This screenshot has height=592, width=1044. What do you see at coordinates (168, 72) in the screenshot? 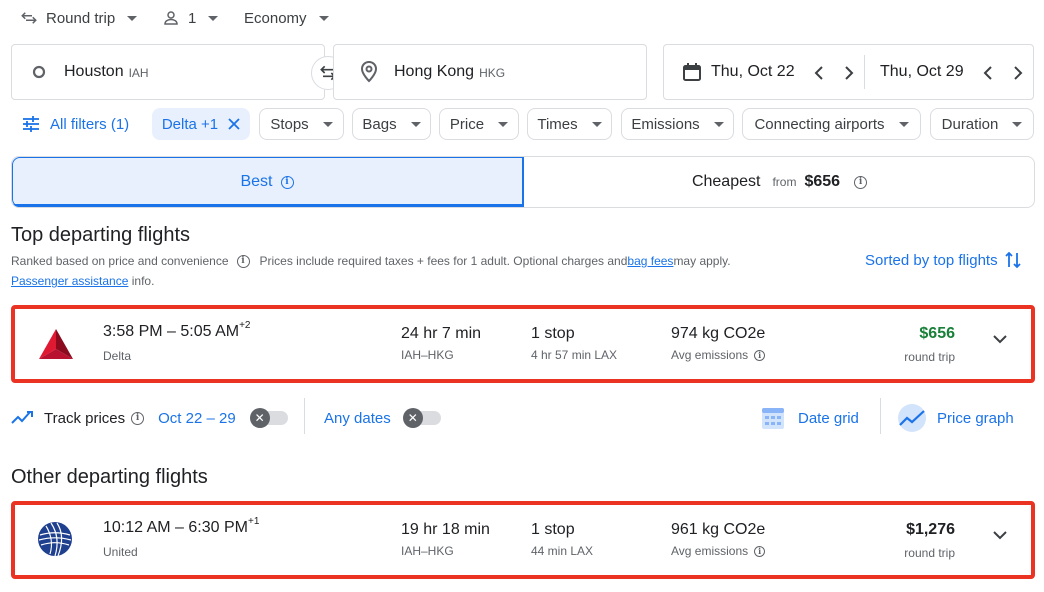
I see `origin-field: Houston IAH` at bounding box center [168, 72].